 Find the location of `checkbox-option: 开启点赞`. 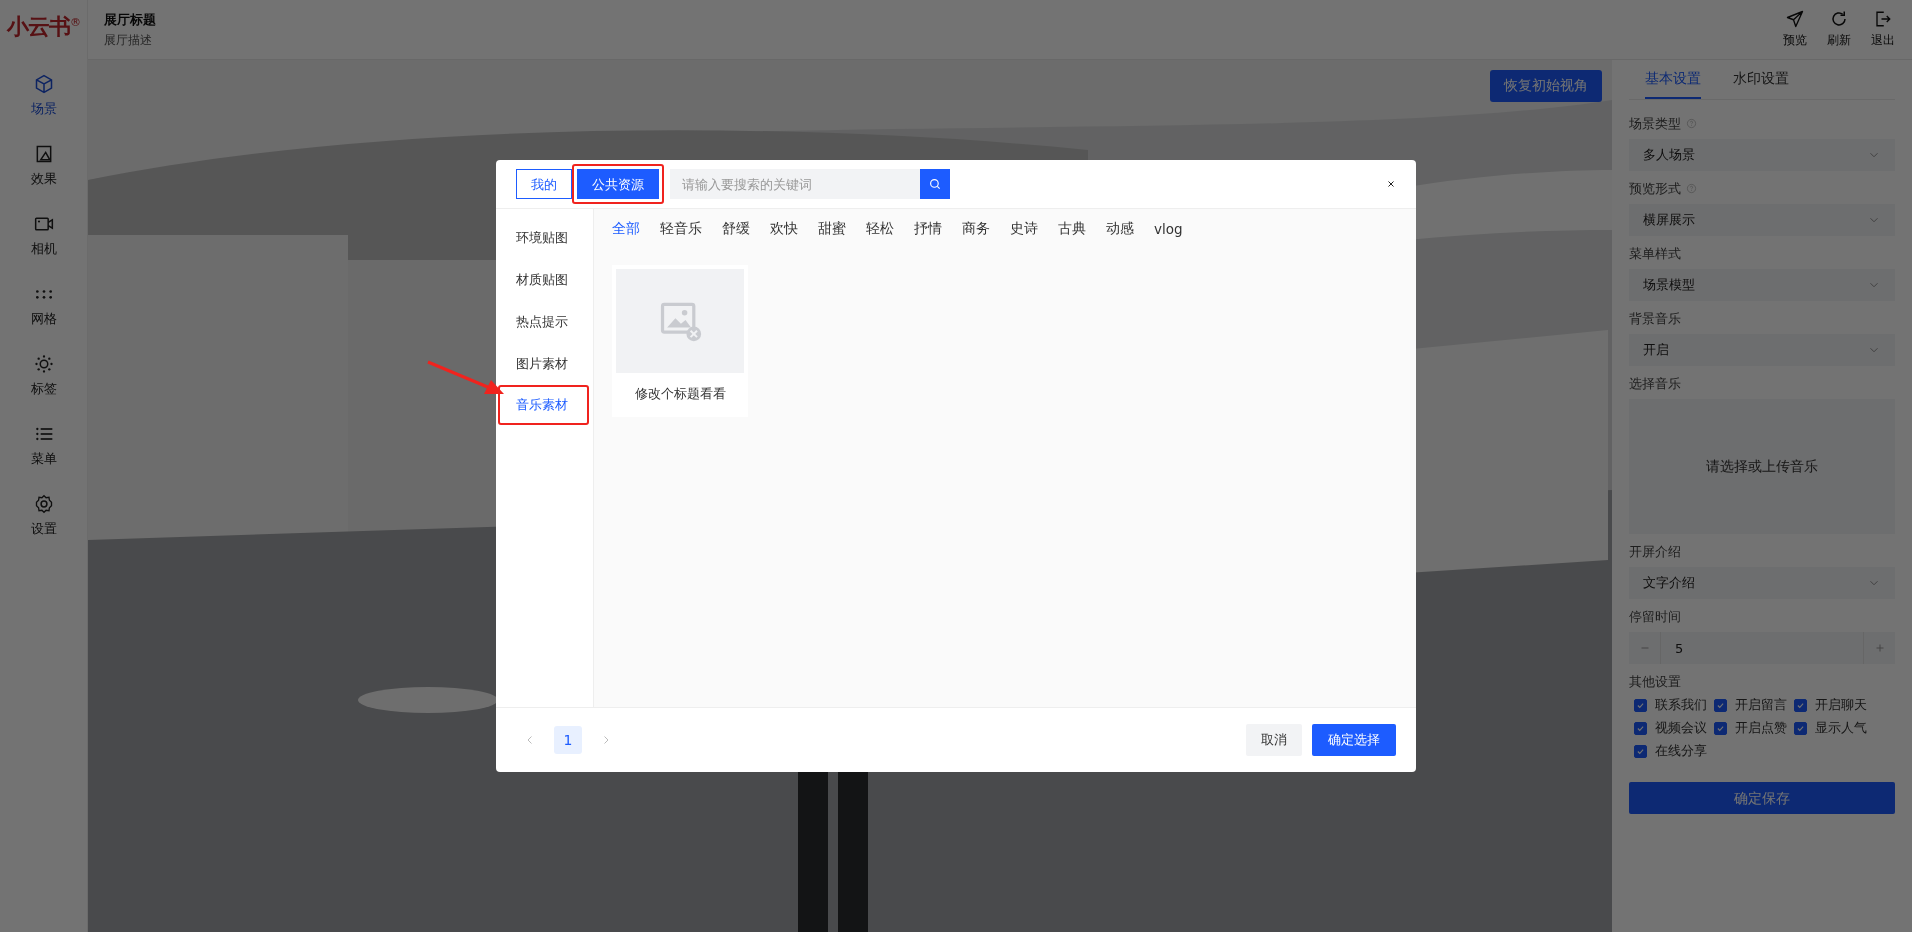

checkbox-option: 开启点赞 is located at coordinates (1754, 728).